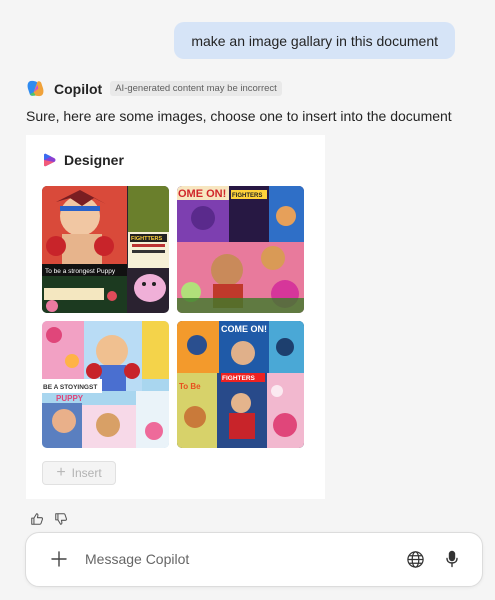 The width and height of the screenshot is (495, 600). Describe the element at coordinates (244, 329) in the screenshot. I see `gallery-image-4-caption-top: COME ON!` at that location.